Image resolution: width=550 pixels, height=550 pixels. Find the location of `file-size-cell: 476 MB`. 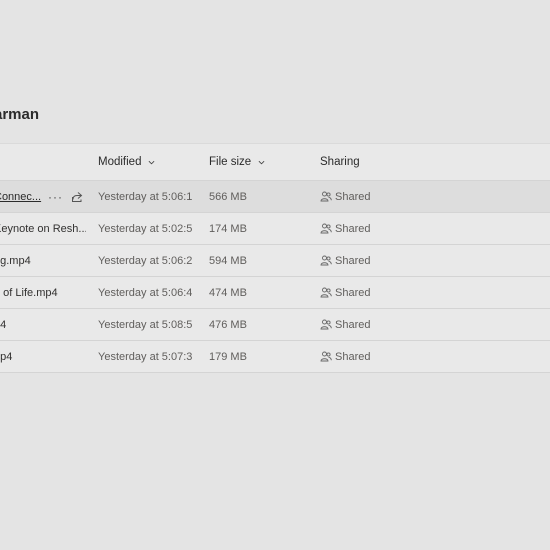

file-size-cell: 476 MB is located at coordinates (228, 324).